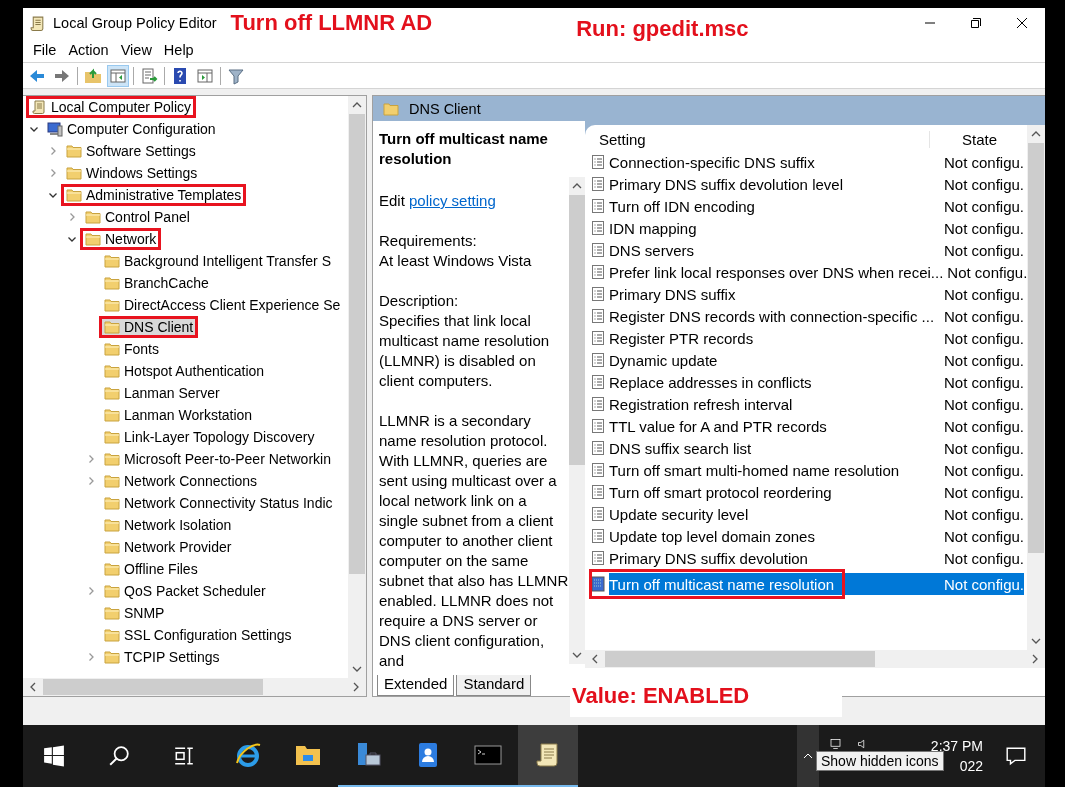 The width and height of the screenshot is (1065, 787). I want to click on tree-item: Offline Files, so click(151, 569).